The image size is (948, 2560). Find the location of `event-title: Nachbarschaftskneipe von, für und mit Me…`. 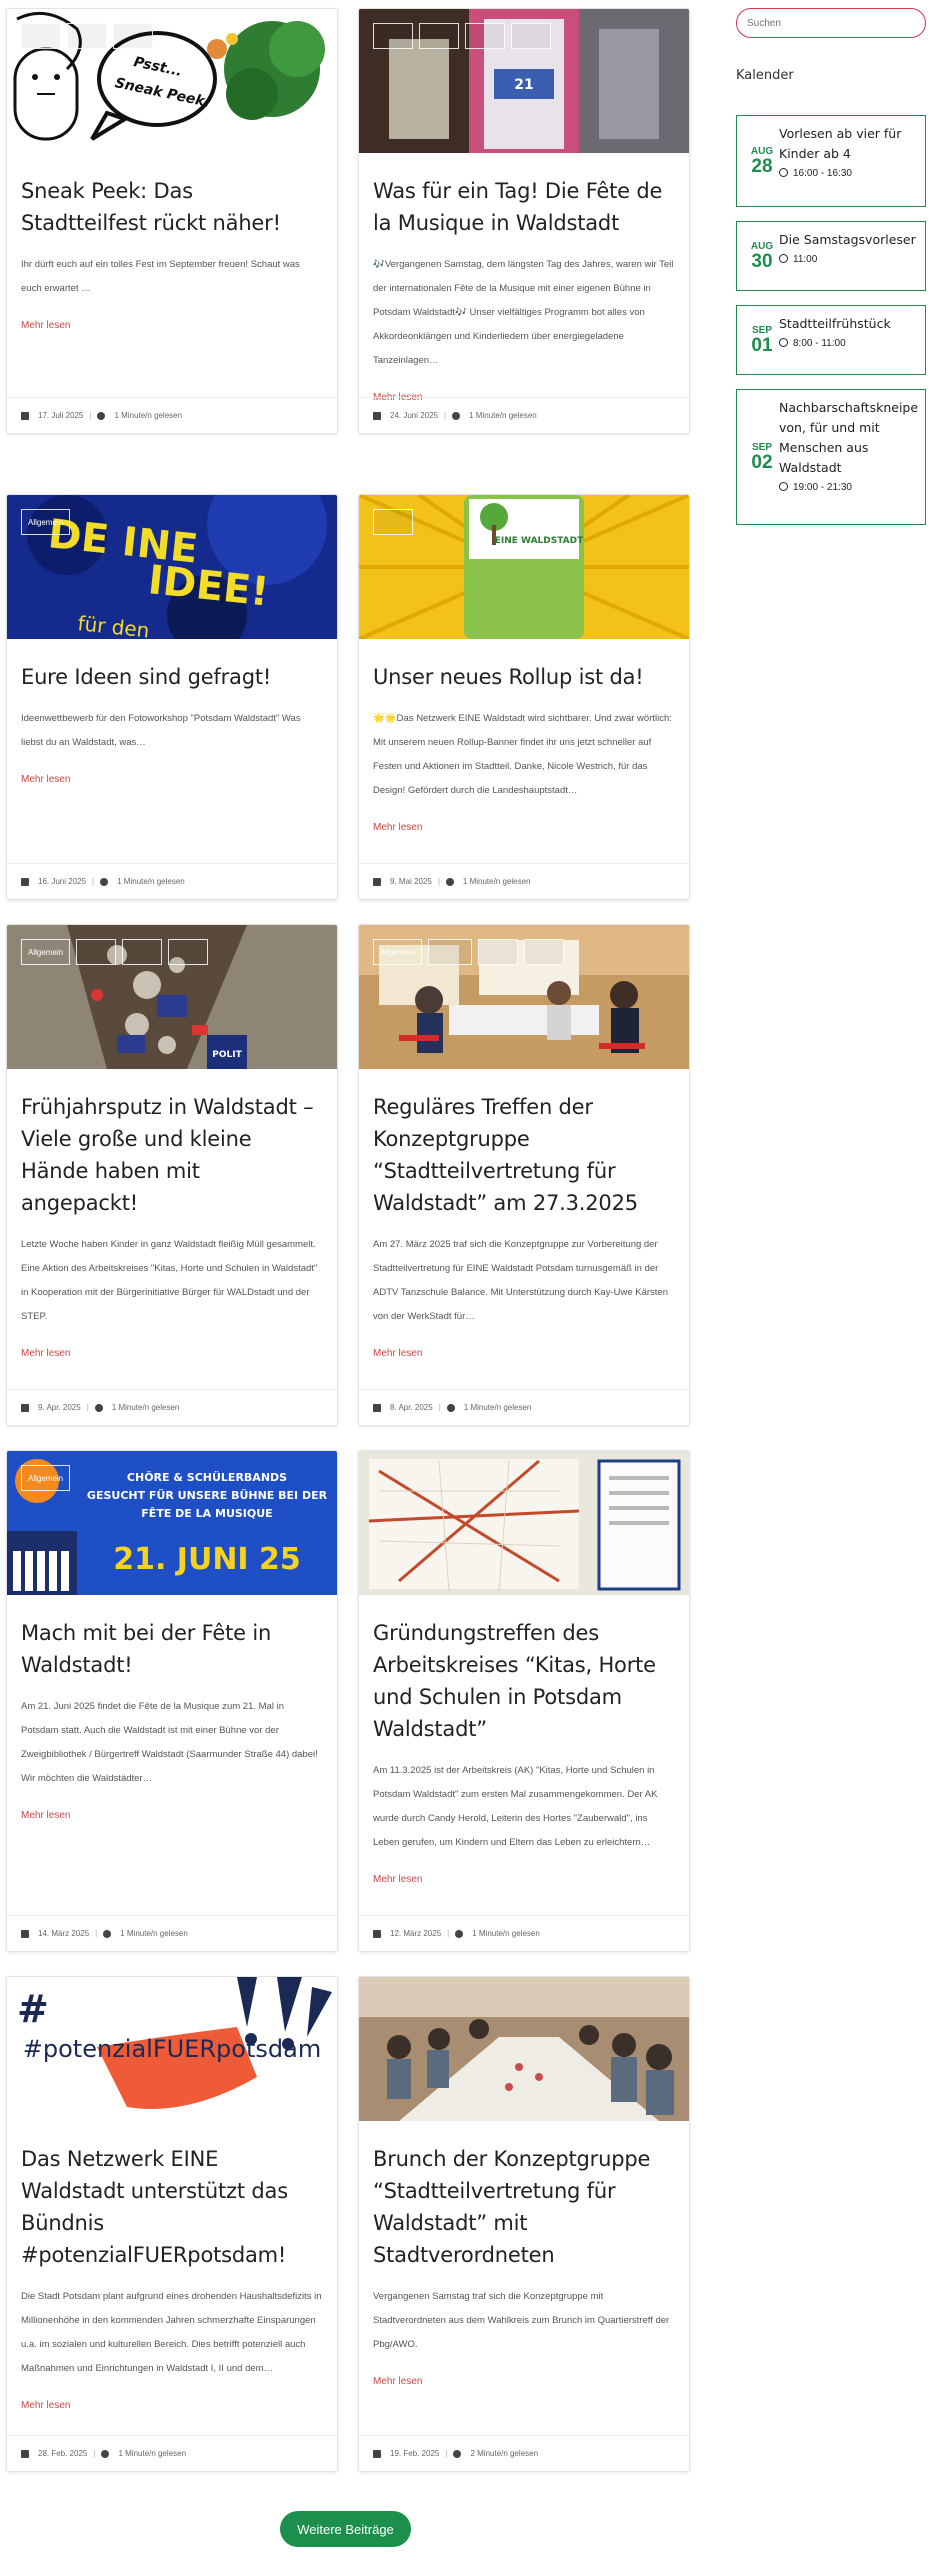

event-title: Nachbarschaftskneipe von, für und mit Me… is located at coordinates (849, 438).